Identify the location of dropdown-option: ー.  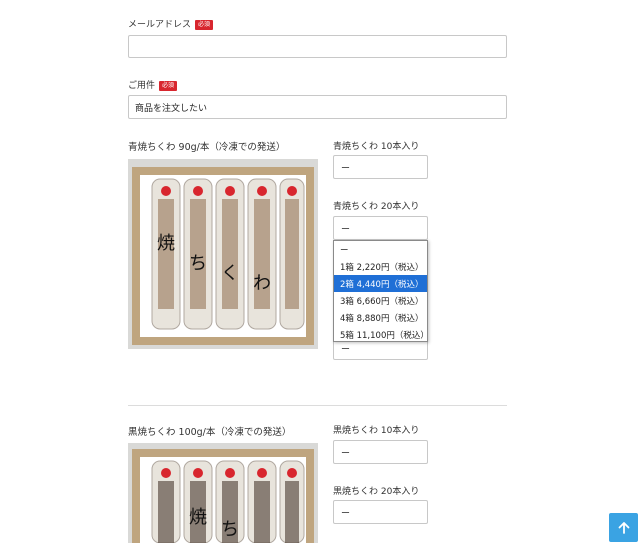
(380, 249).